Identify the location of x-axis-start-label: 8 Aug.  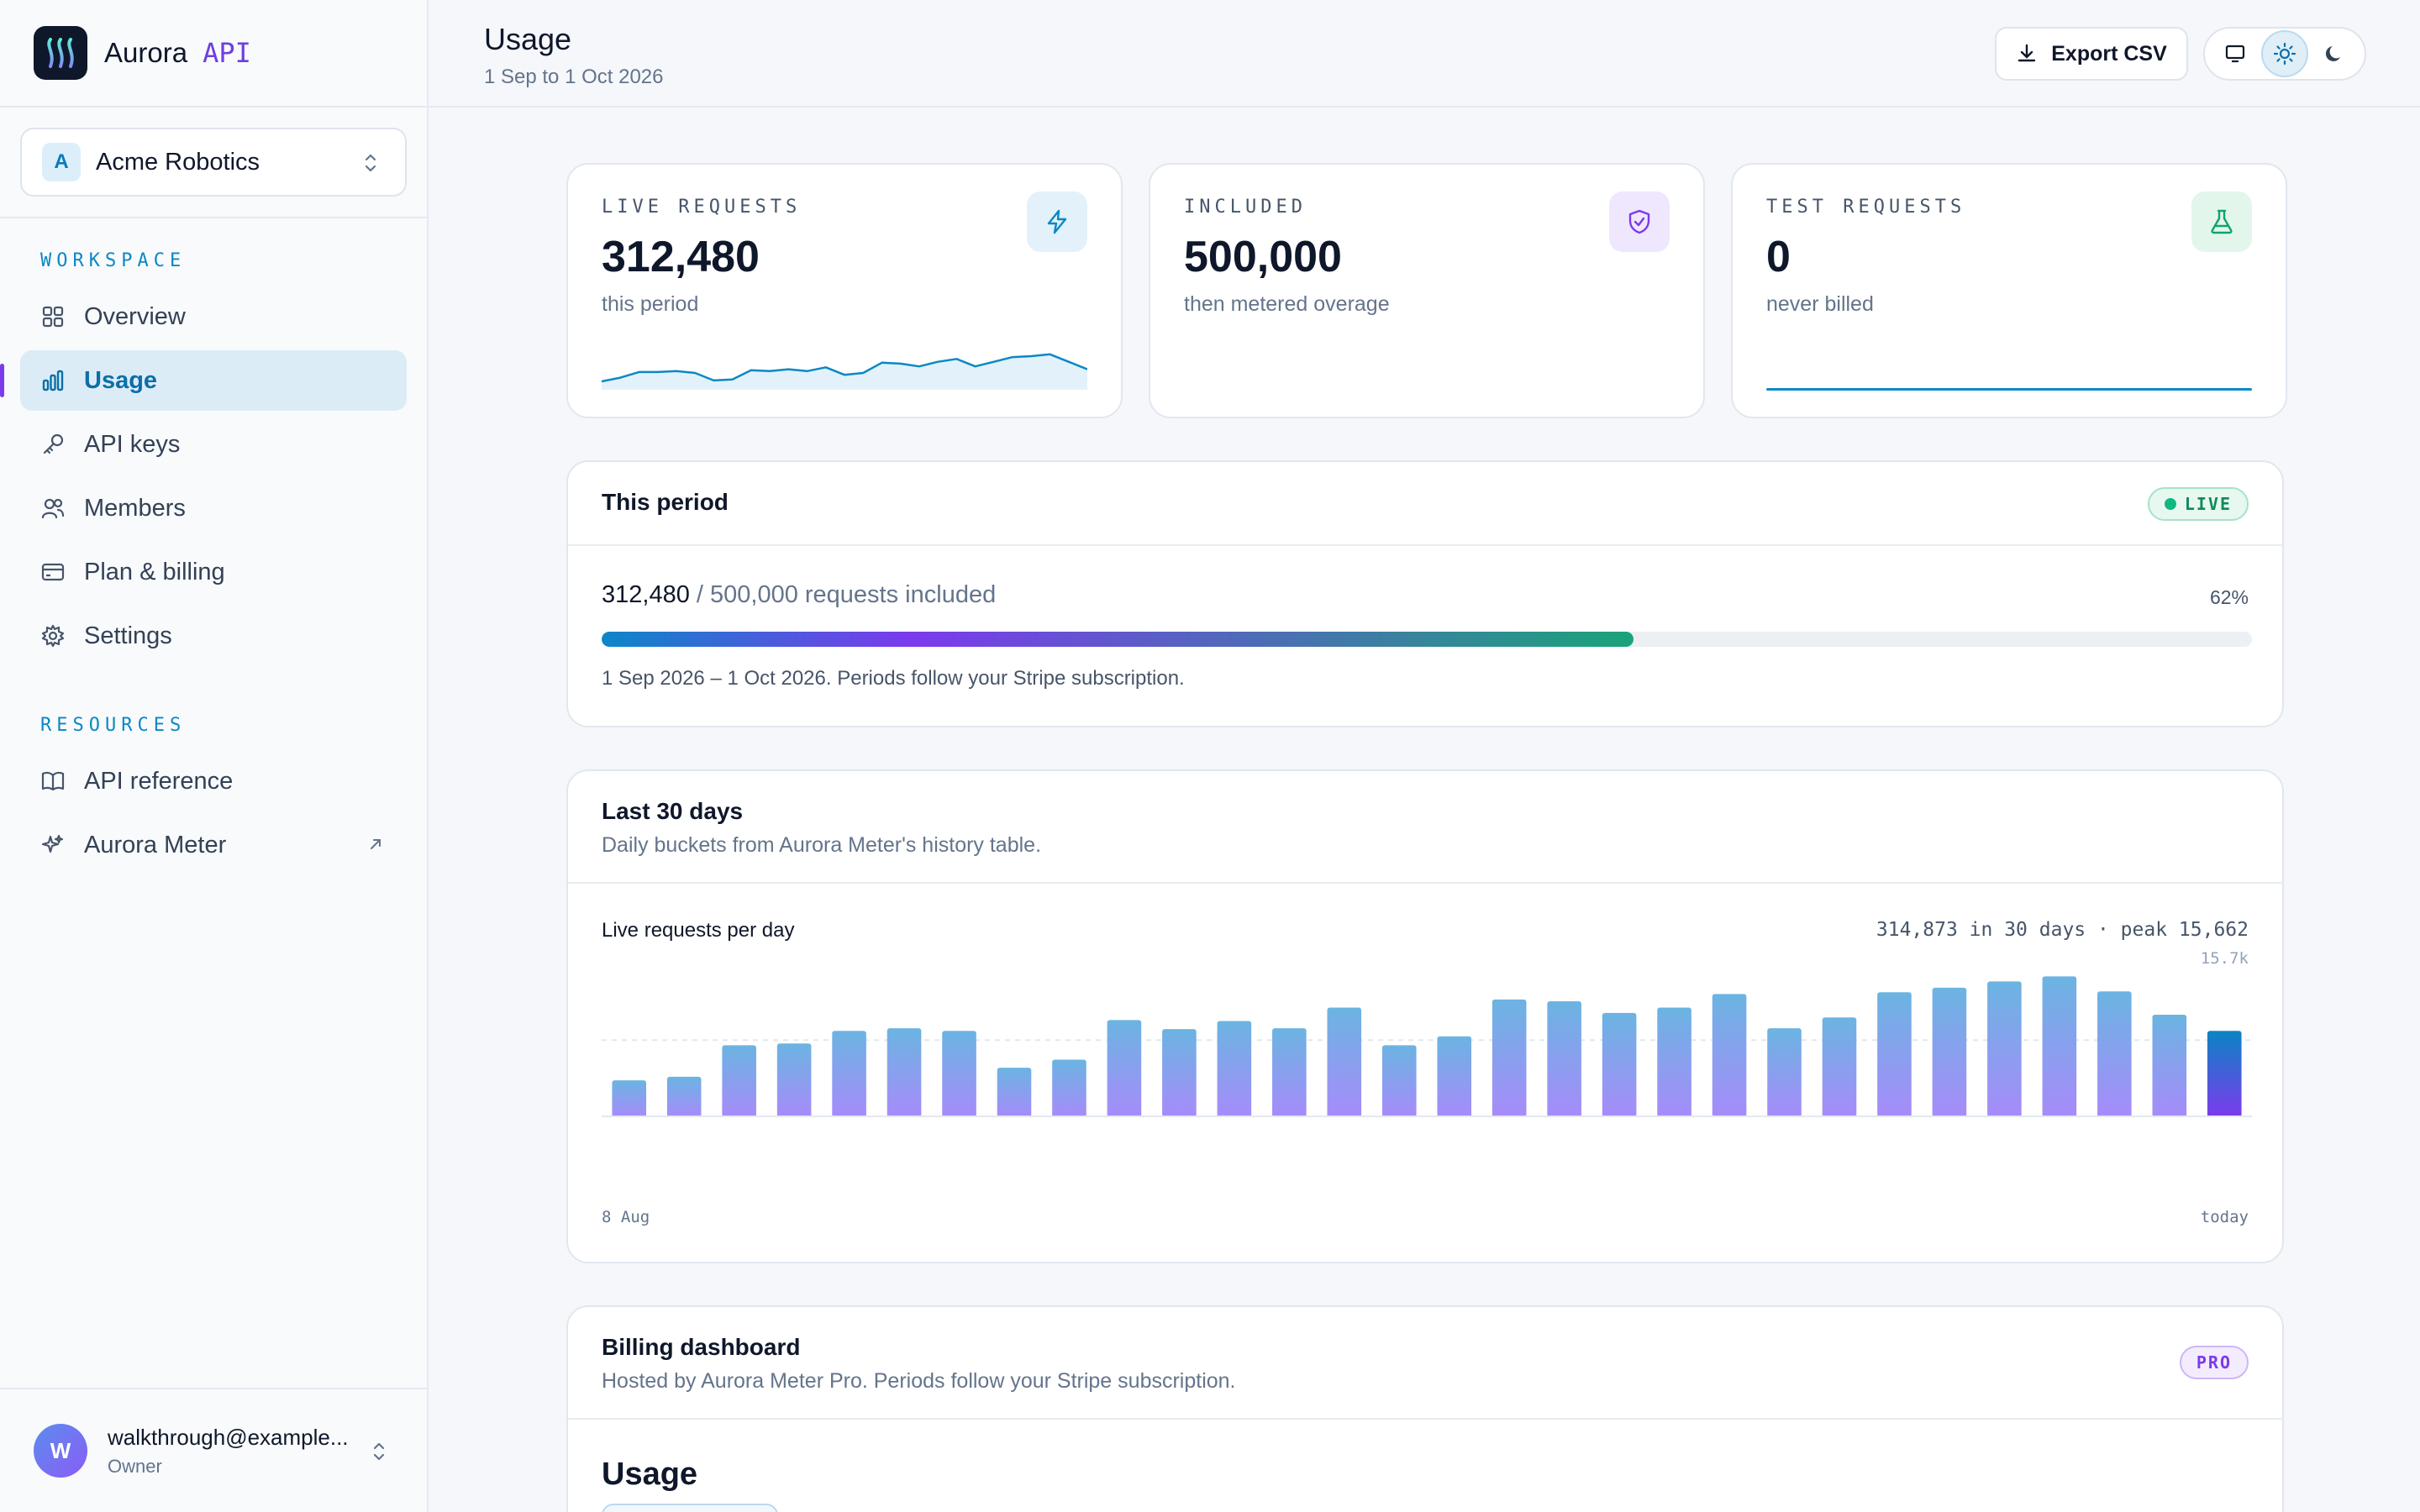
(626, 1217).